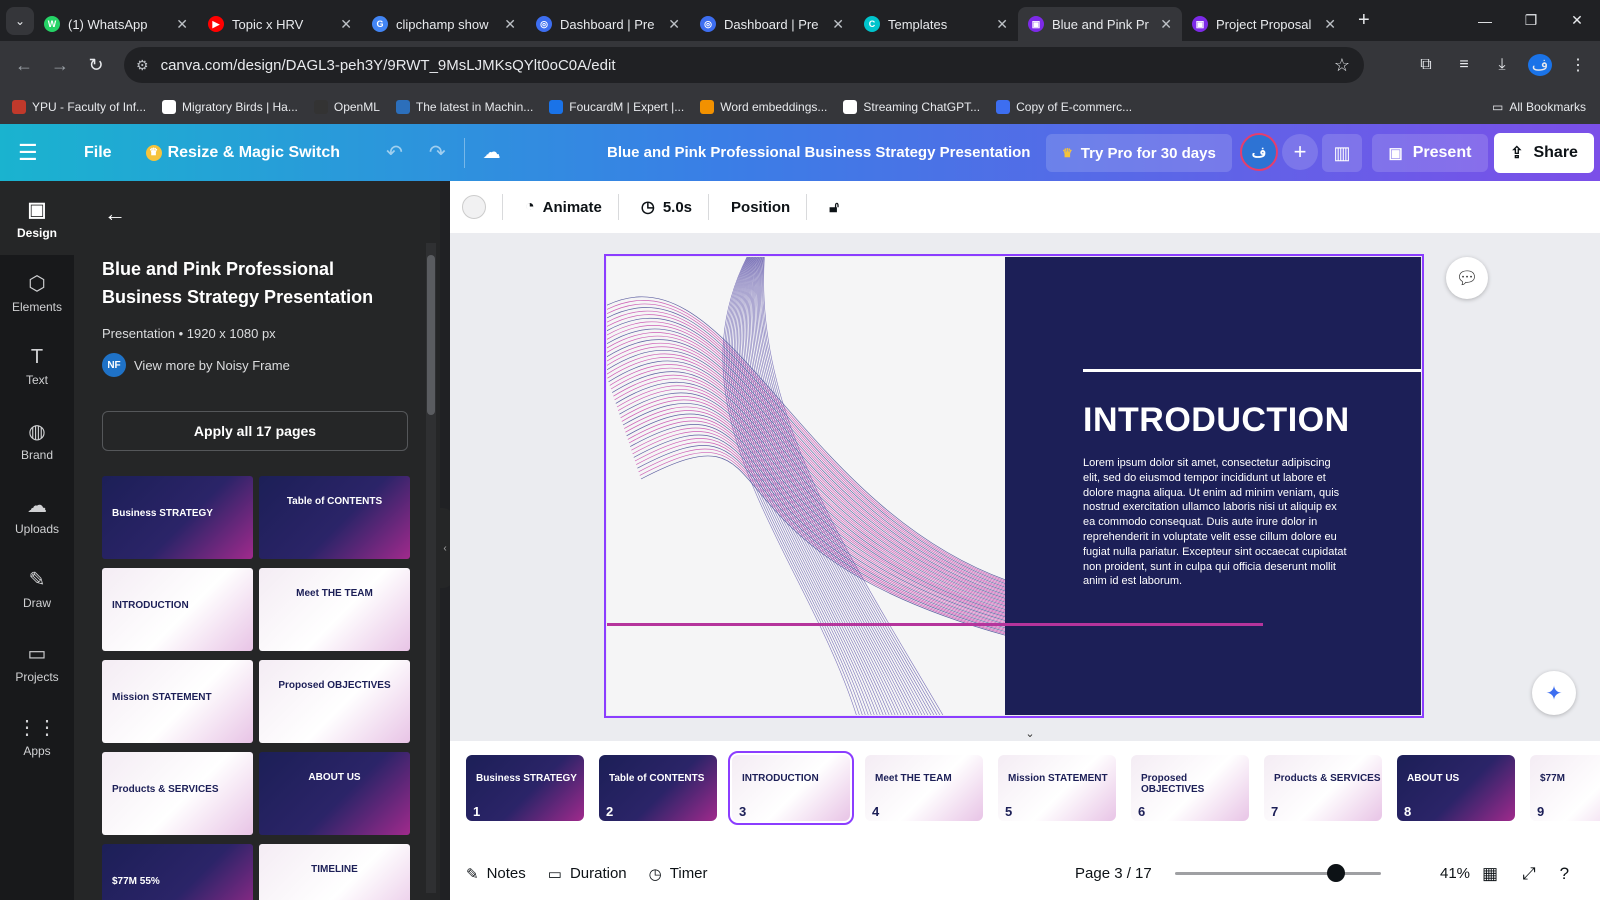 The height and width of the screenshot is (900, 1600). I want to click on browser-menu-icon: ⋮, so click(1578, 65).